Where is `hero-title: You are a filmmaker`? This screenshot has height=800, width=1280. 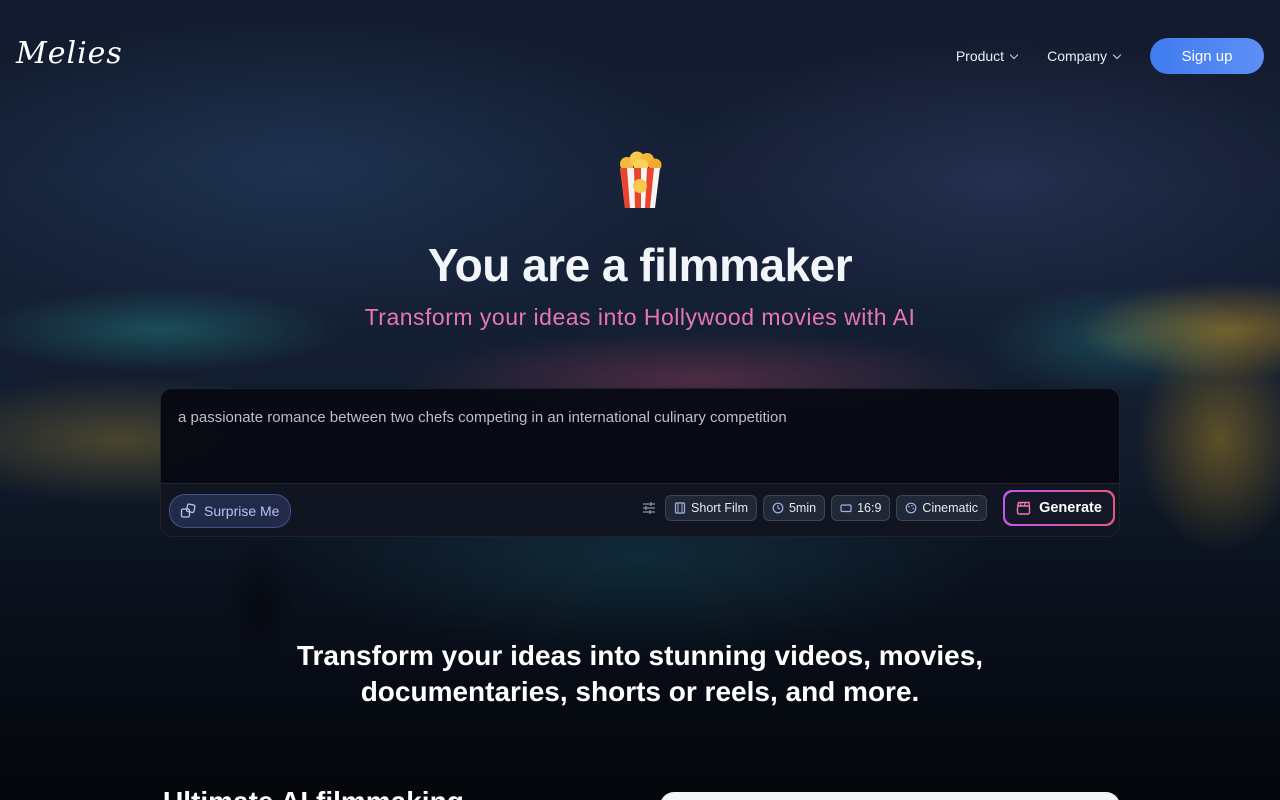 hero-title: You are a filmmaker is located at coordinates (640, 265).